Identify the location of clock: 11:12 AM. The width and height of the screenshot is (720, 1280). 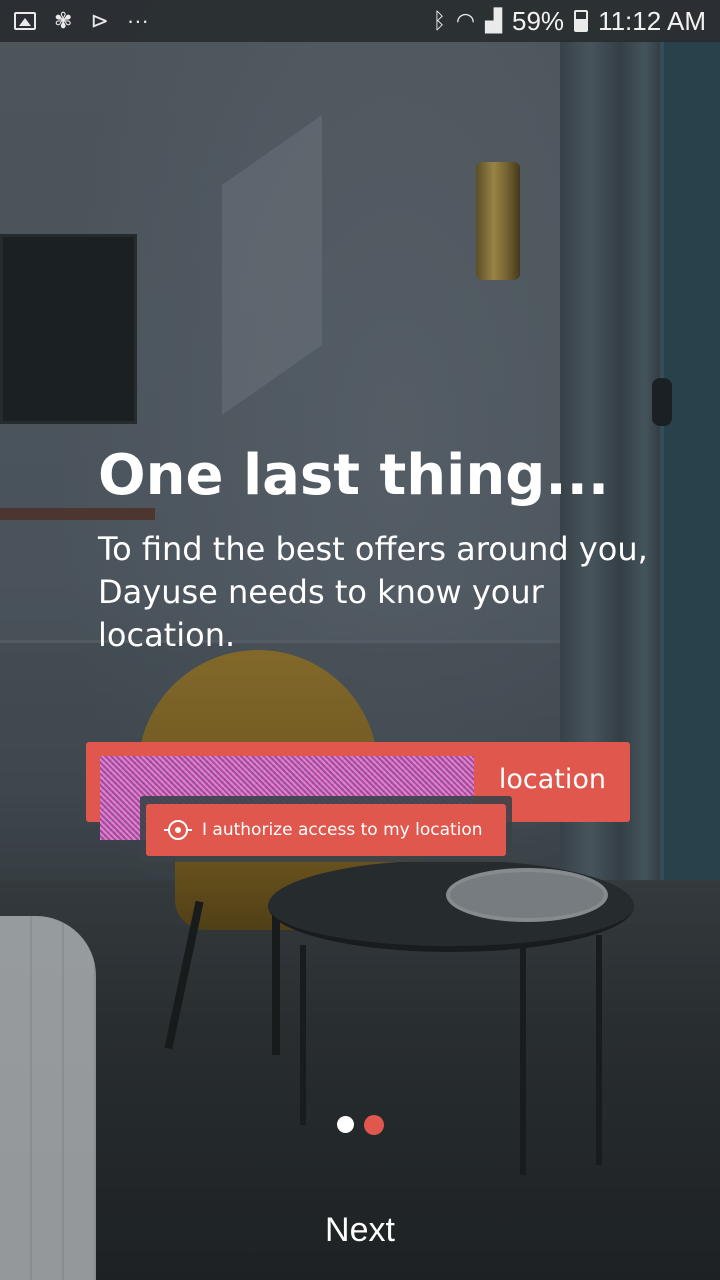
(652, 20).